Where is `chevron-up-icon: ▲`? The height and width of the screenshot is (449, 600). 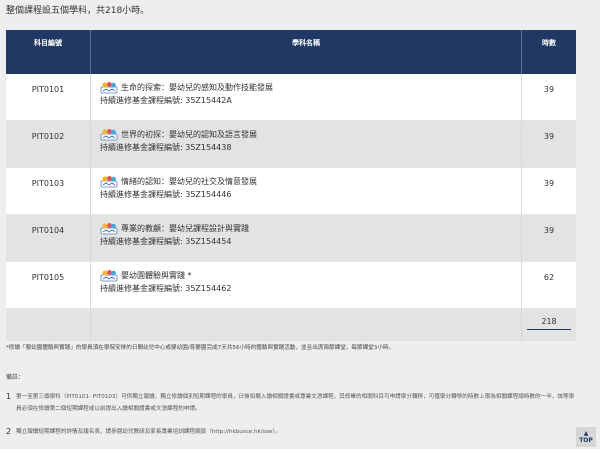 chevron-up-icon: ▲ is located at coordinates (586, 433).